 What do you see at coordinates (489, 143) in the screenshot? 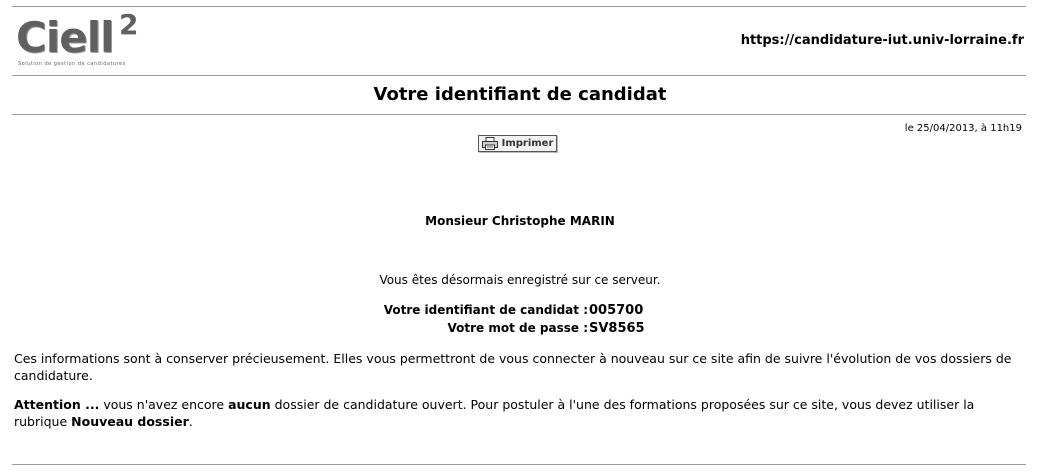
I see `printer-icon` at bounding box center [489, 143].